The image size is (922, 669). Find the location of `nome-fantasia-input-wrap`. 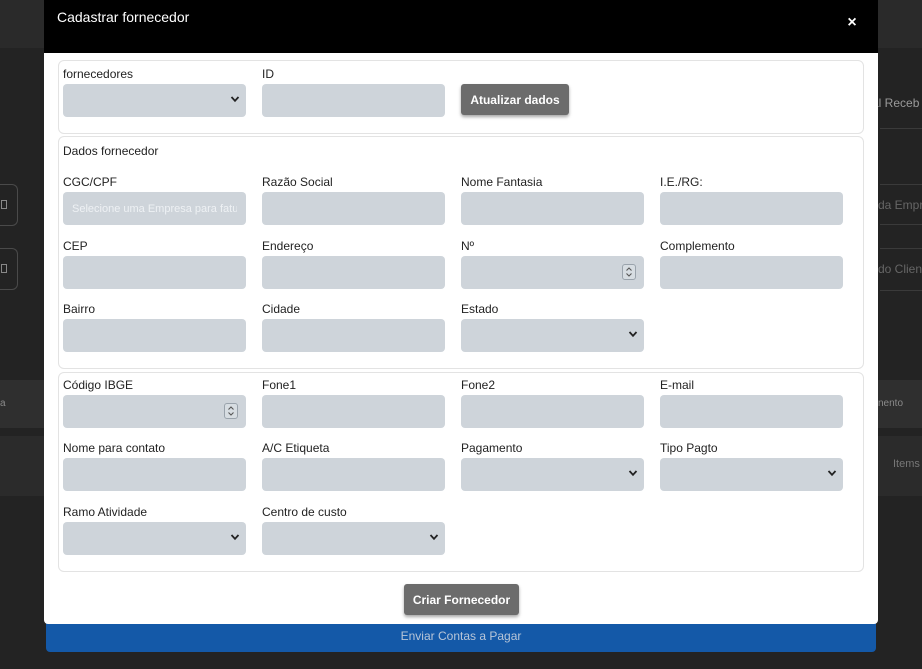

nome-fantasia-input-wrap is located at coordinates (552, 208).